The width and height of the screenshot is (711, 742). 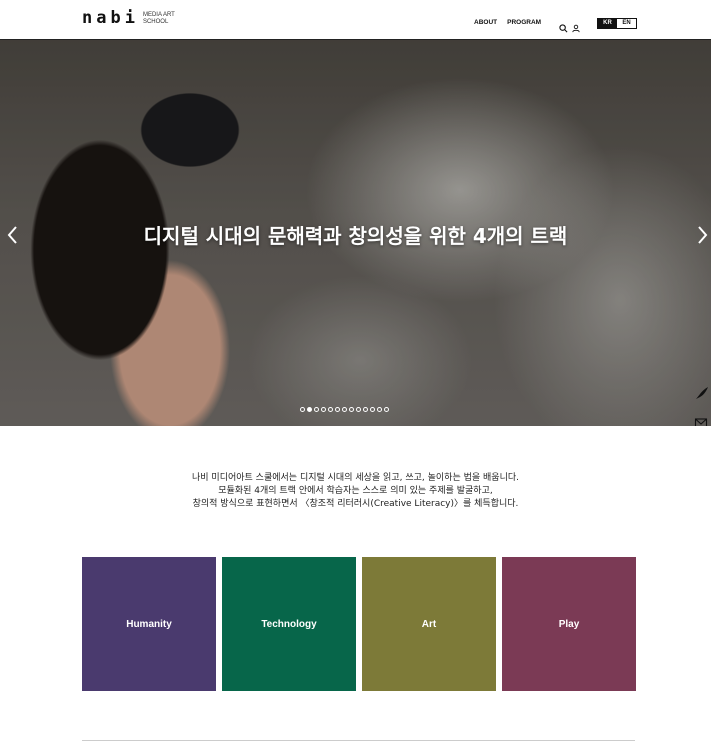 What do you see at coordinates (155, 21) in the screenshot?
I see `logo-subtitle-line2: SCHOOL` at bounding box center [155, 21].